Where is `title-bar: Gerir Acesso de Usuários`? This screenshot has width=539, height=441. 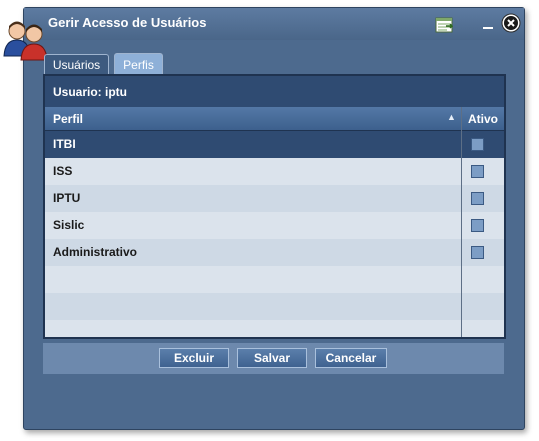 title-bar: Gerir Acesso de Usuários is located at coordinates (263, 34).